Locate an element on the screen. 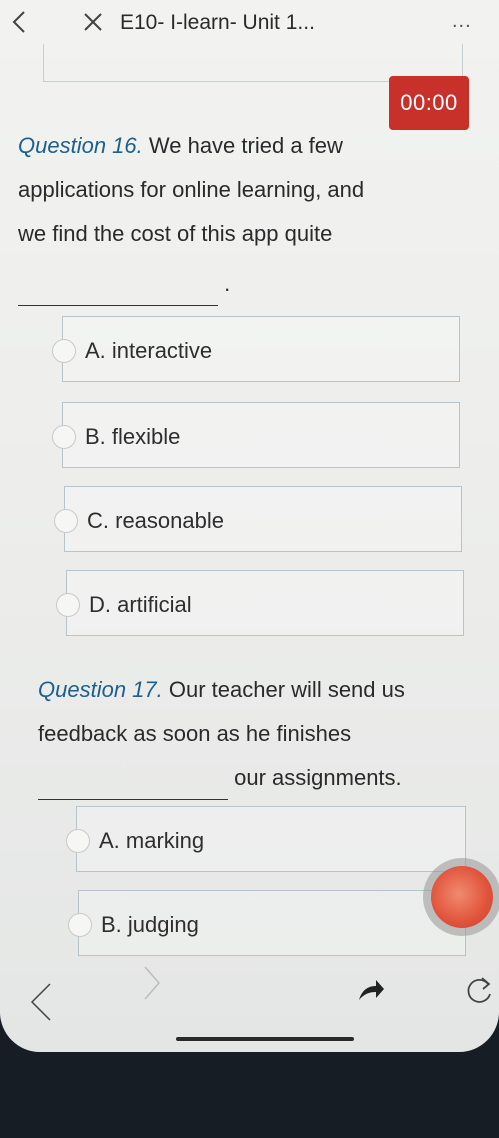 The height and width of the screenshot is (1138, 499). option-a: A. marking is located at coordinates (266, 839).